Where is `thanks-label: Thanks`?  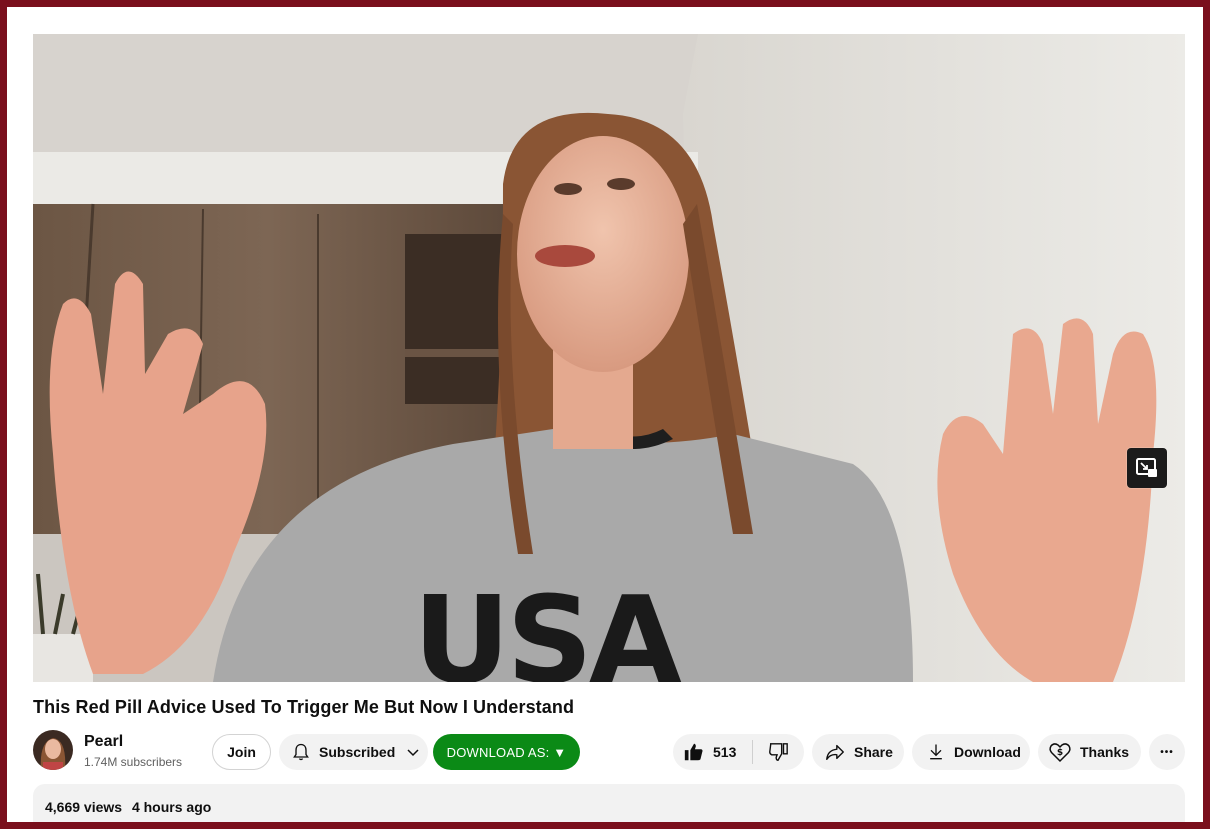 thanks-label: Thanks is located at coordinates (1105, 752).